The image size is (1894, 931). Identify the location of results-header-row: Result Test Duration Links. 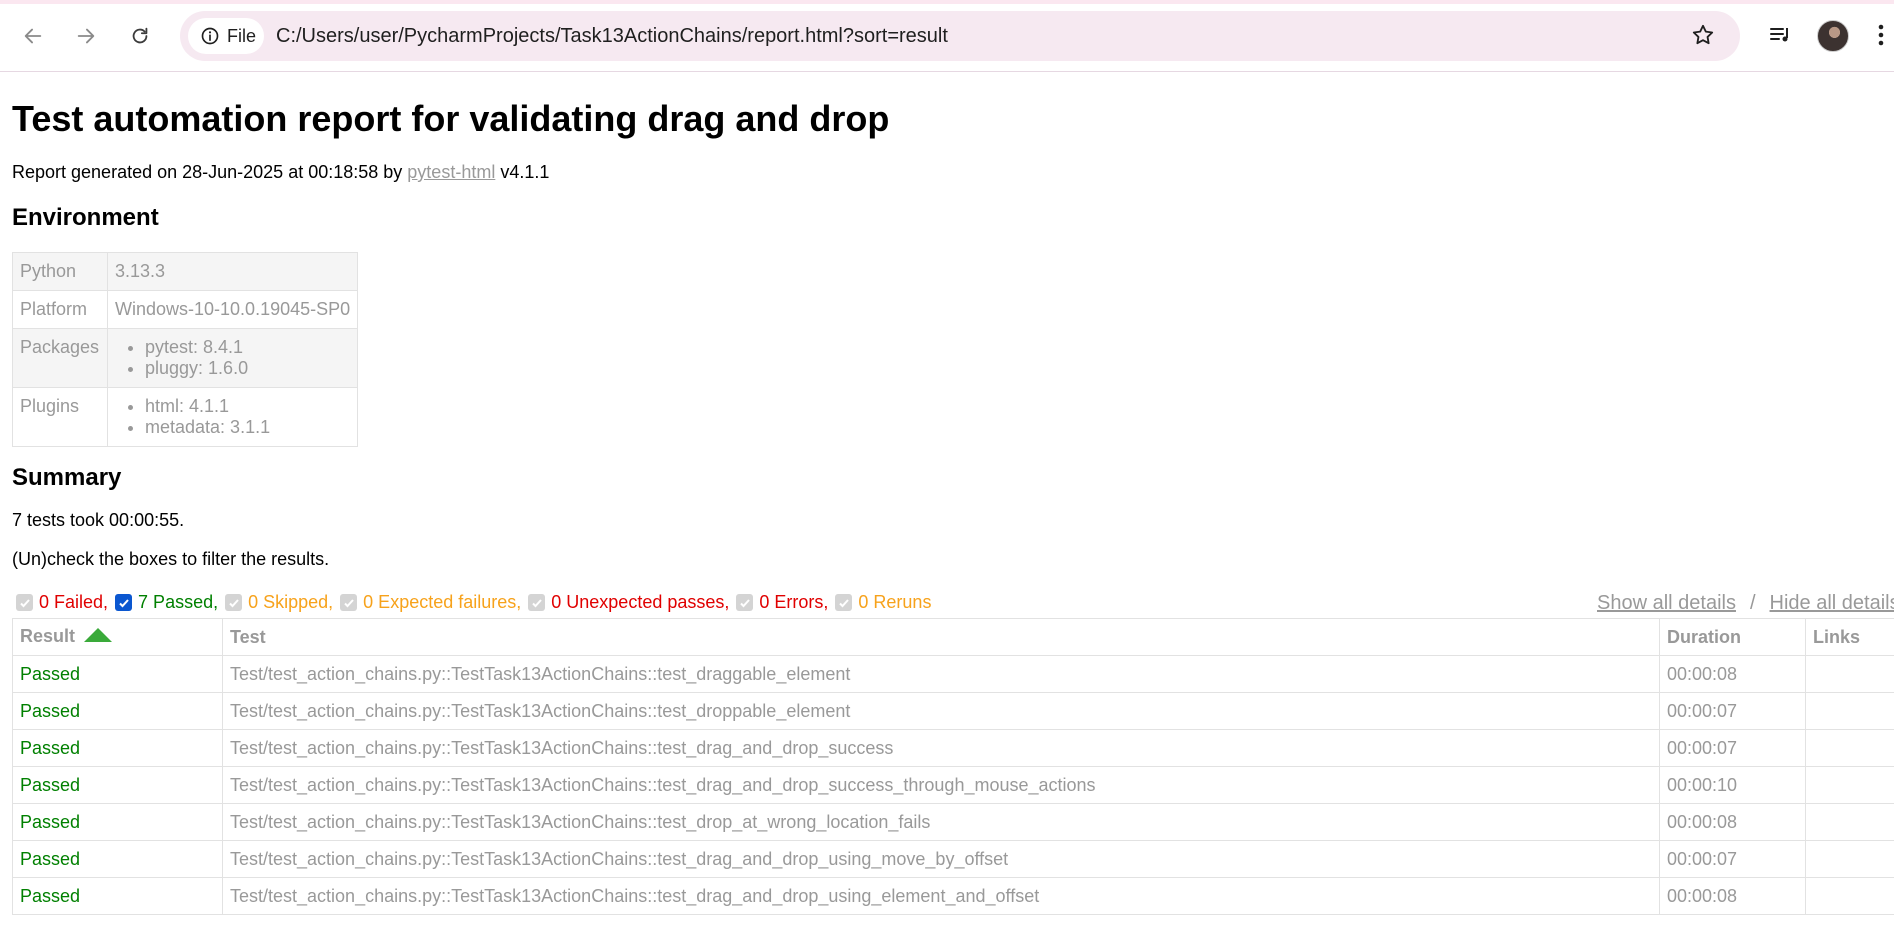
(953, 637).